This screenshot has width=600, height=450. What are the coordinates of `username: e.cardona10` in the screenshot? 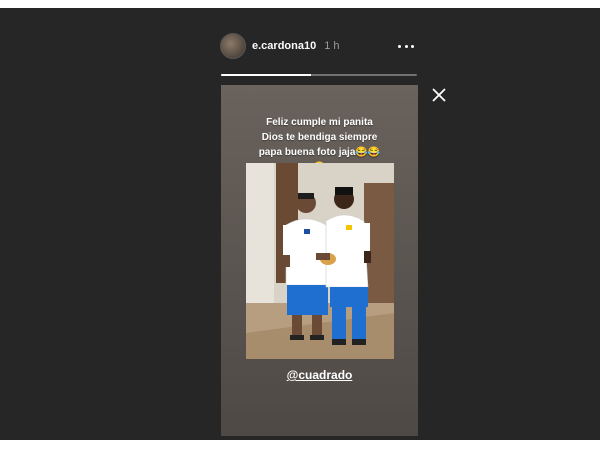 It's located at (284, 46).